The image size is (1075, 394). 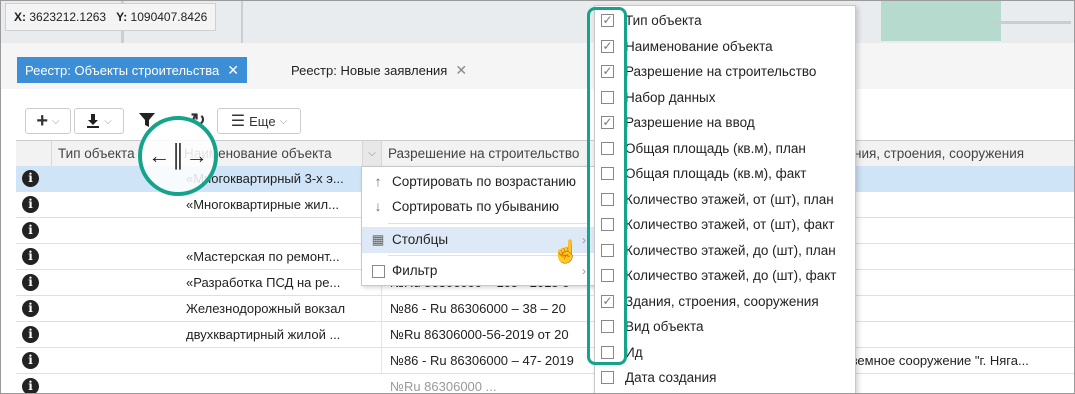 I want to click on column-option-label: Общая площадь (кв.м), план, so click(x=715, y=148).